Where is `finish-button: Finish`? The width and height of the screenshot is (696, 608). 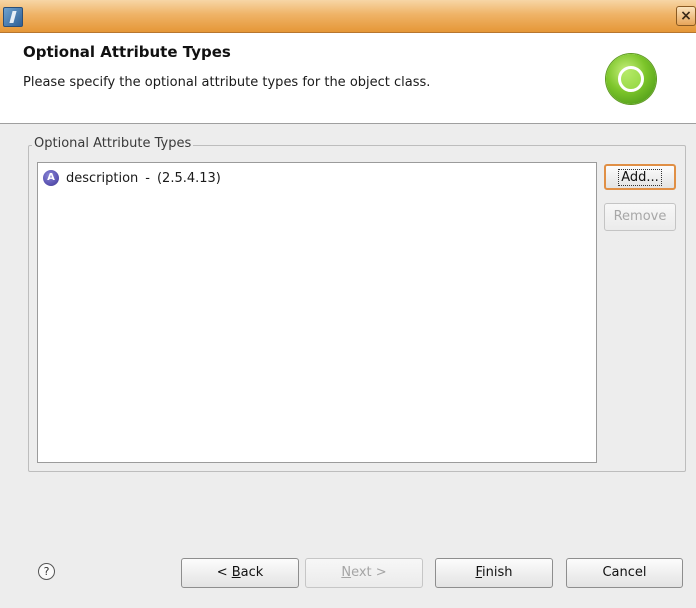
finish-button: Finish is located at coordinates (494, 573).